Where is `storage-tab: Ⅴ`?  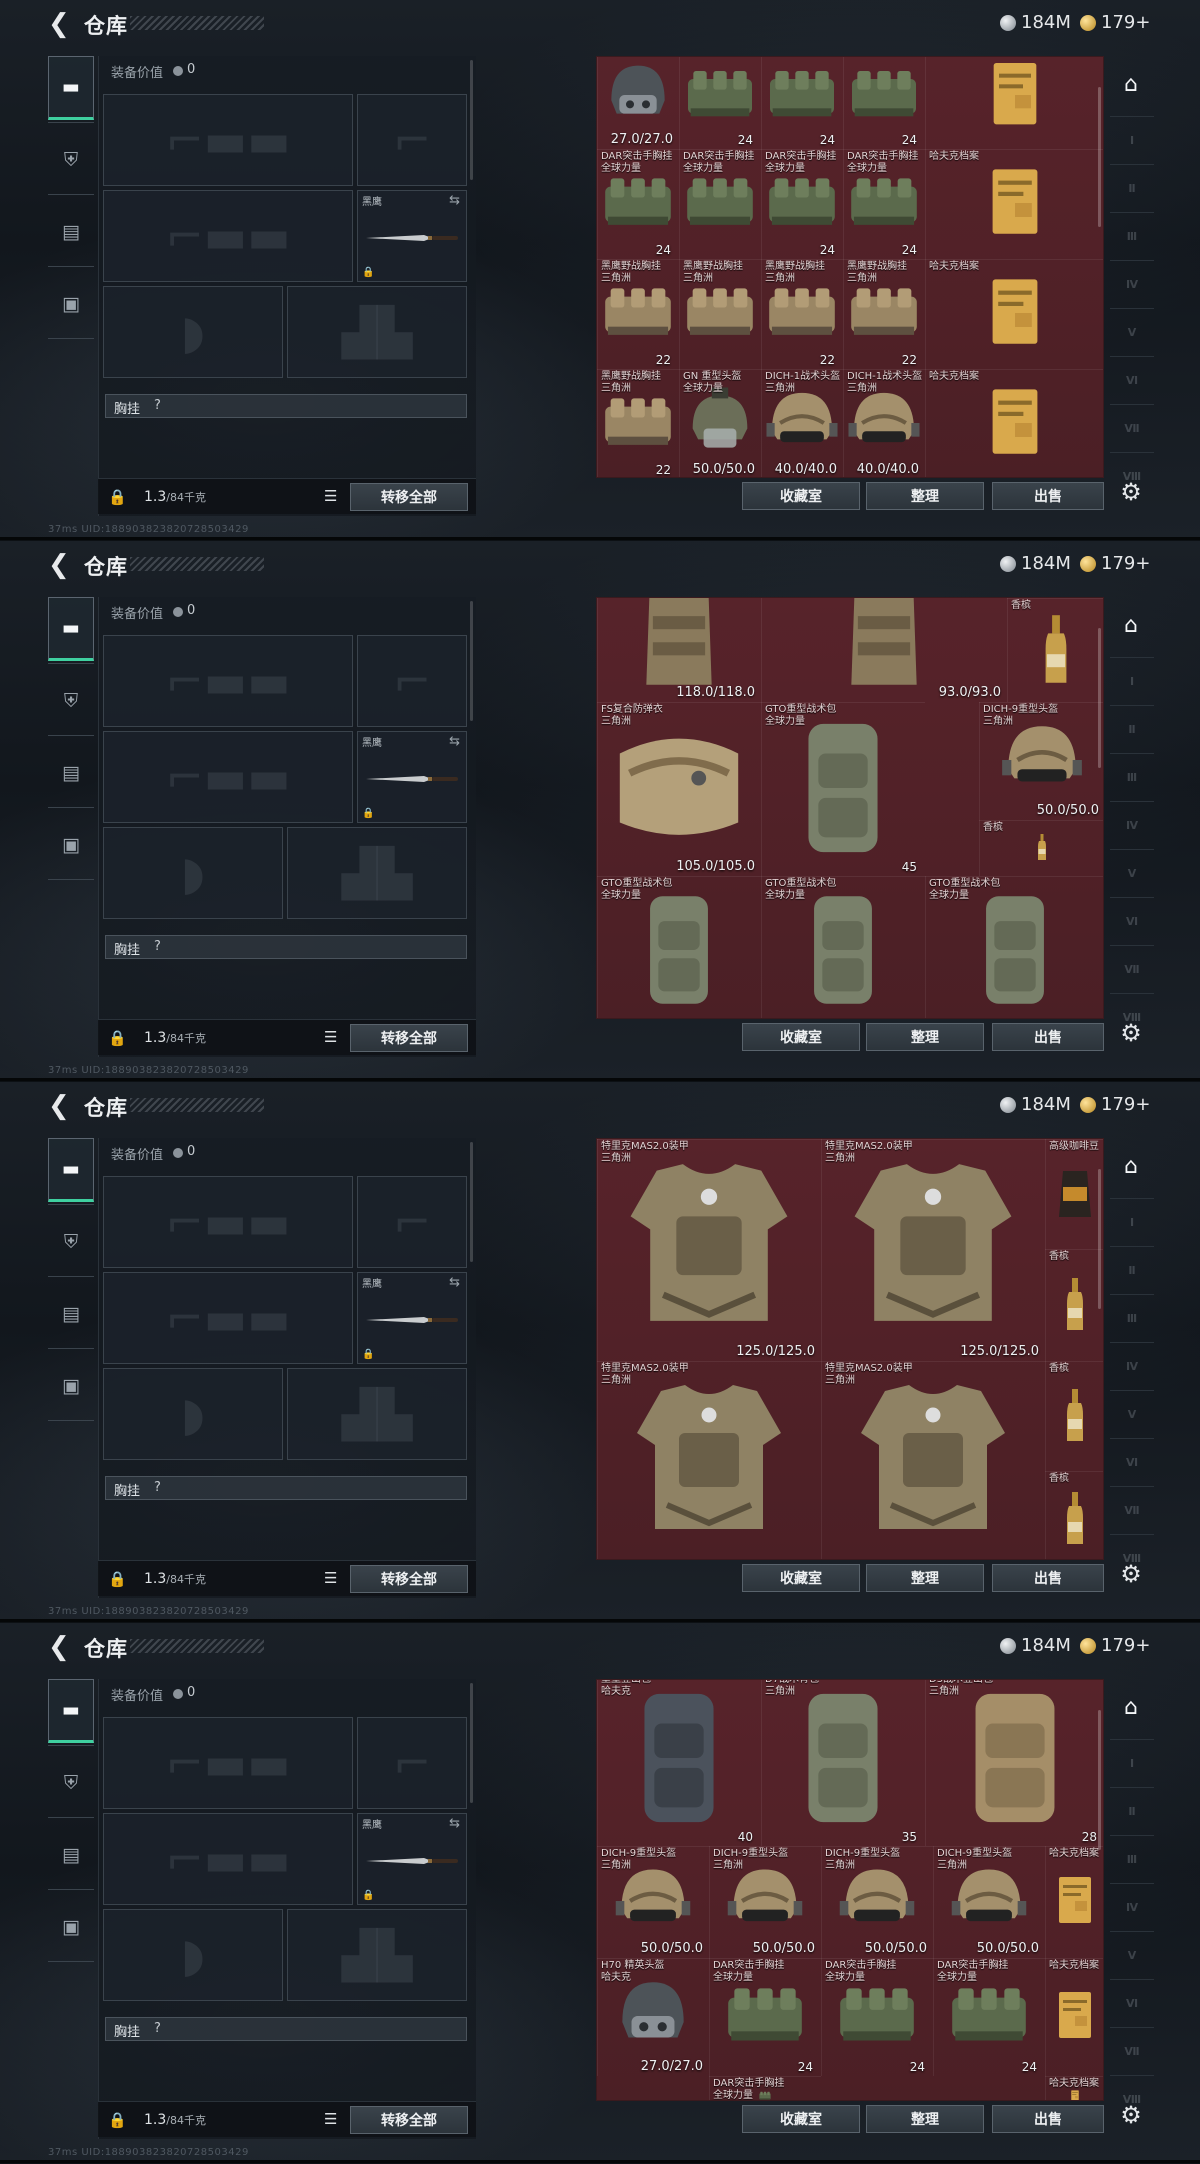 storage-tab: Ⅴ is located at coordinates (1132, 1955).